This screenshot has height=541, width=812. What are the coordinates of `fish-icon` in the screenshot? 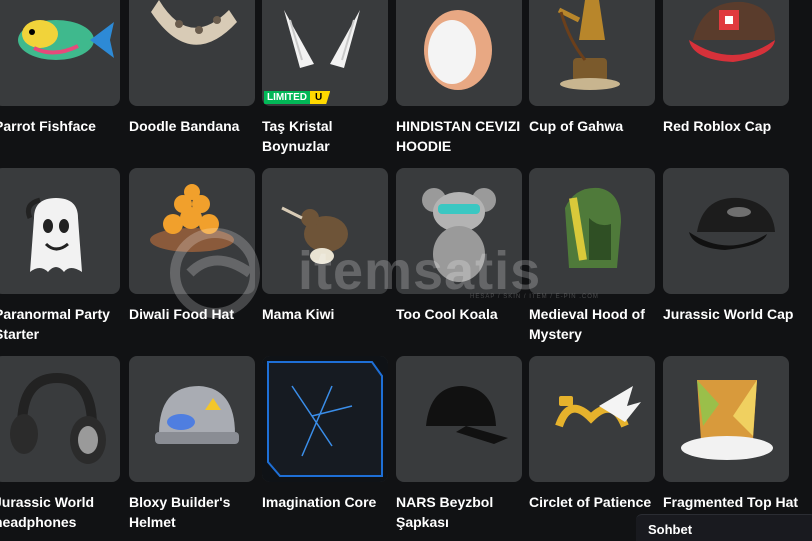 It's located at (66, 40).